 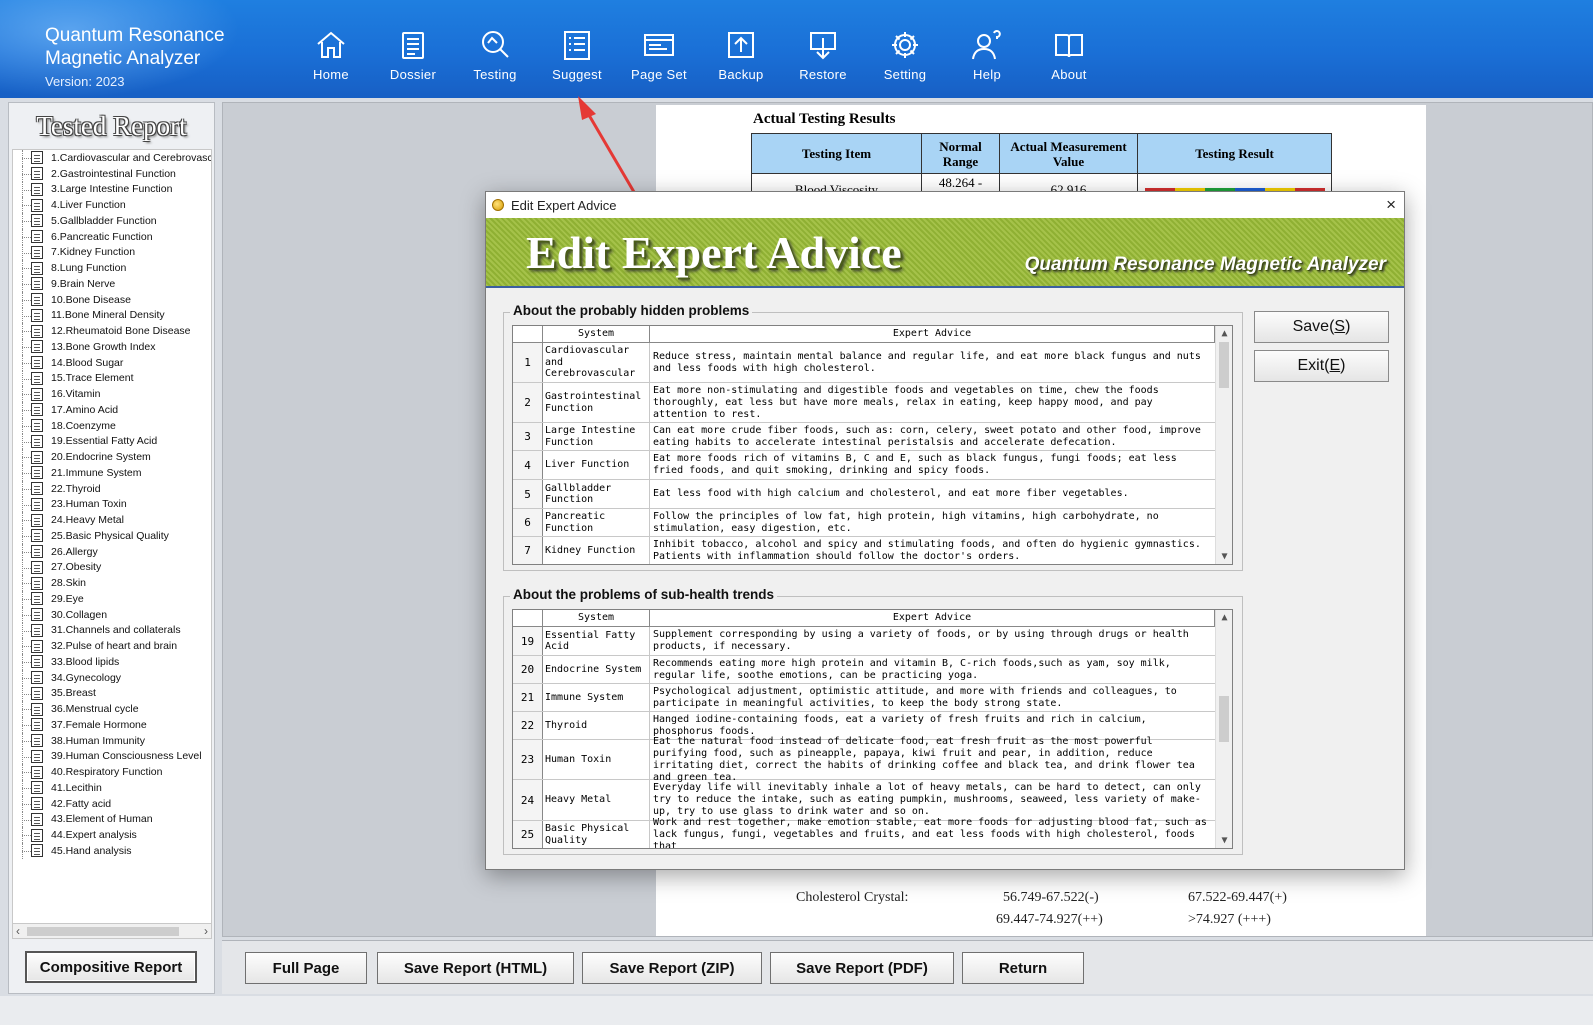 What do you see at coordinates (112, 662) in the screenshot?
I see `tree-item: 33.Blood lipids` at bounding box center [112, 662].